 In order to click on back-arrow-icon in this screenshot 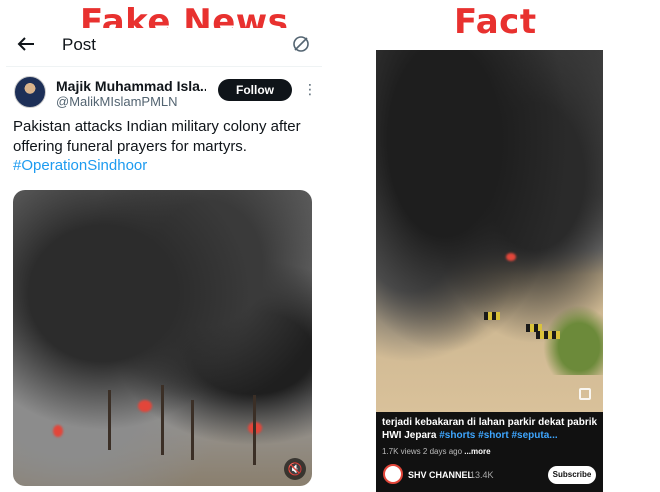, I will do `click(26, 44)`.